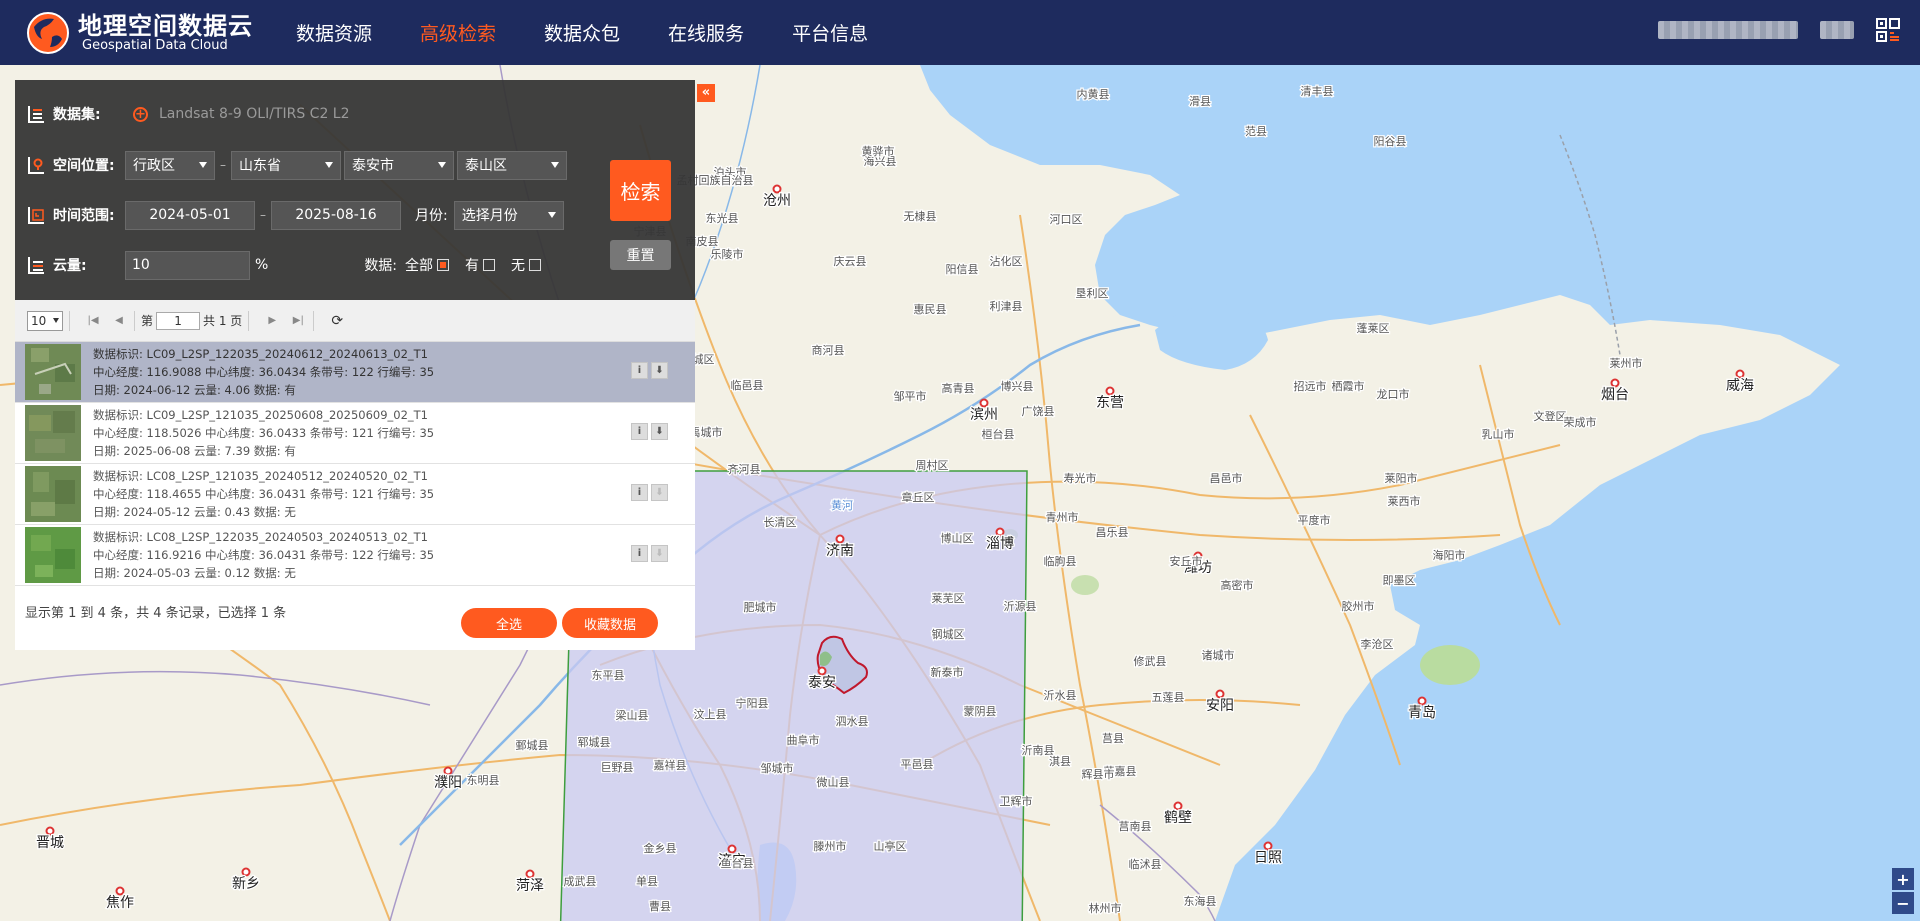 The height and width of the screenshot is (921, 1920). I want to click on map-place-label: 栖霞市, so click(1348, 386).